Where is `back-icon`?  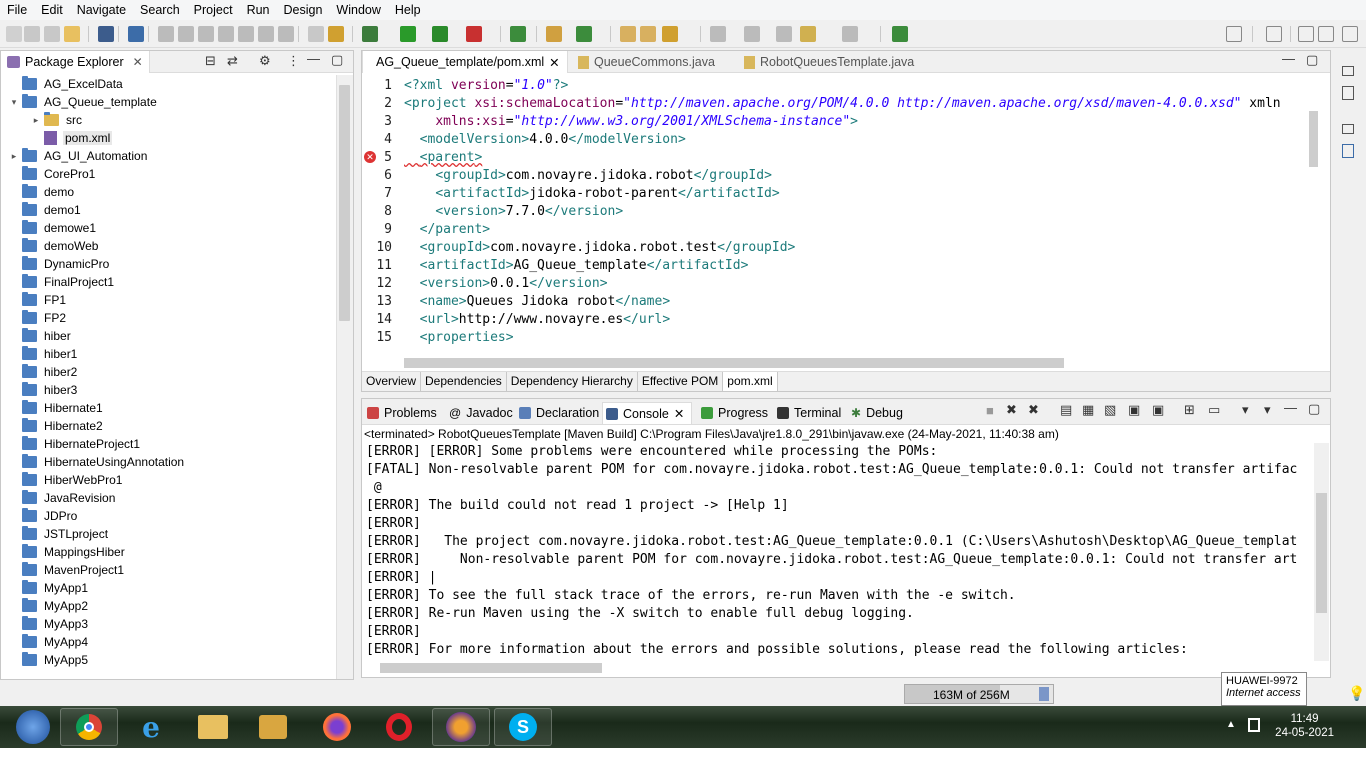 back-icon is located at coordinates (808, 34).